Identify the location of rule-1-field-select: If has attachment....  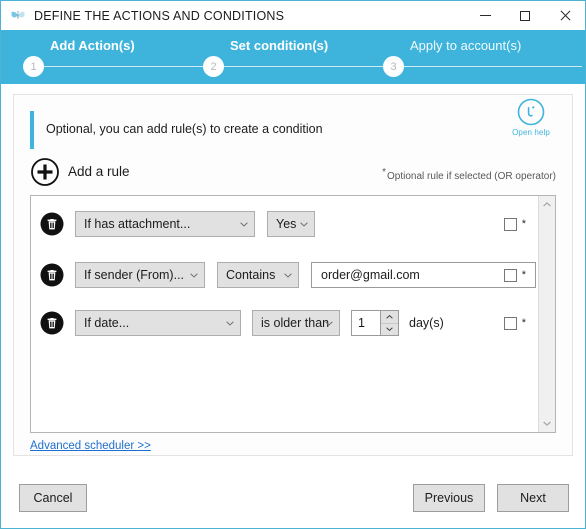
(165, 224).